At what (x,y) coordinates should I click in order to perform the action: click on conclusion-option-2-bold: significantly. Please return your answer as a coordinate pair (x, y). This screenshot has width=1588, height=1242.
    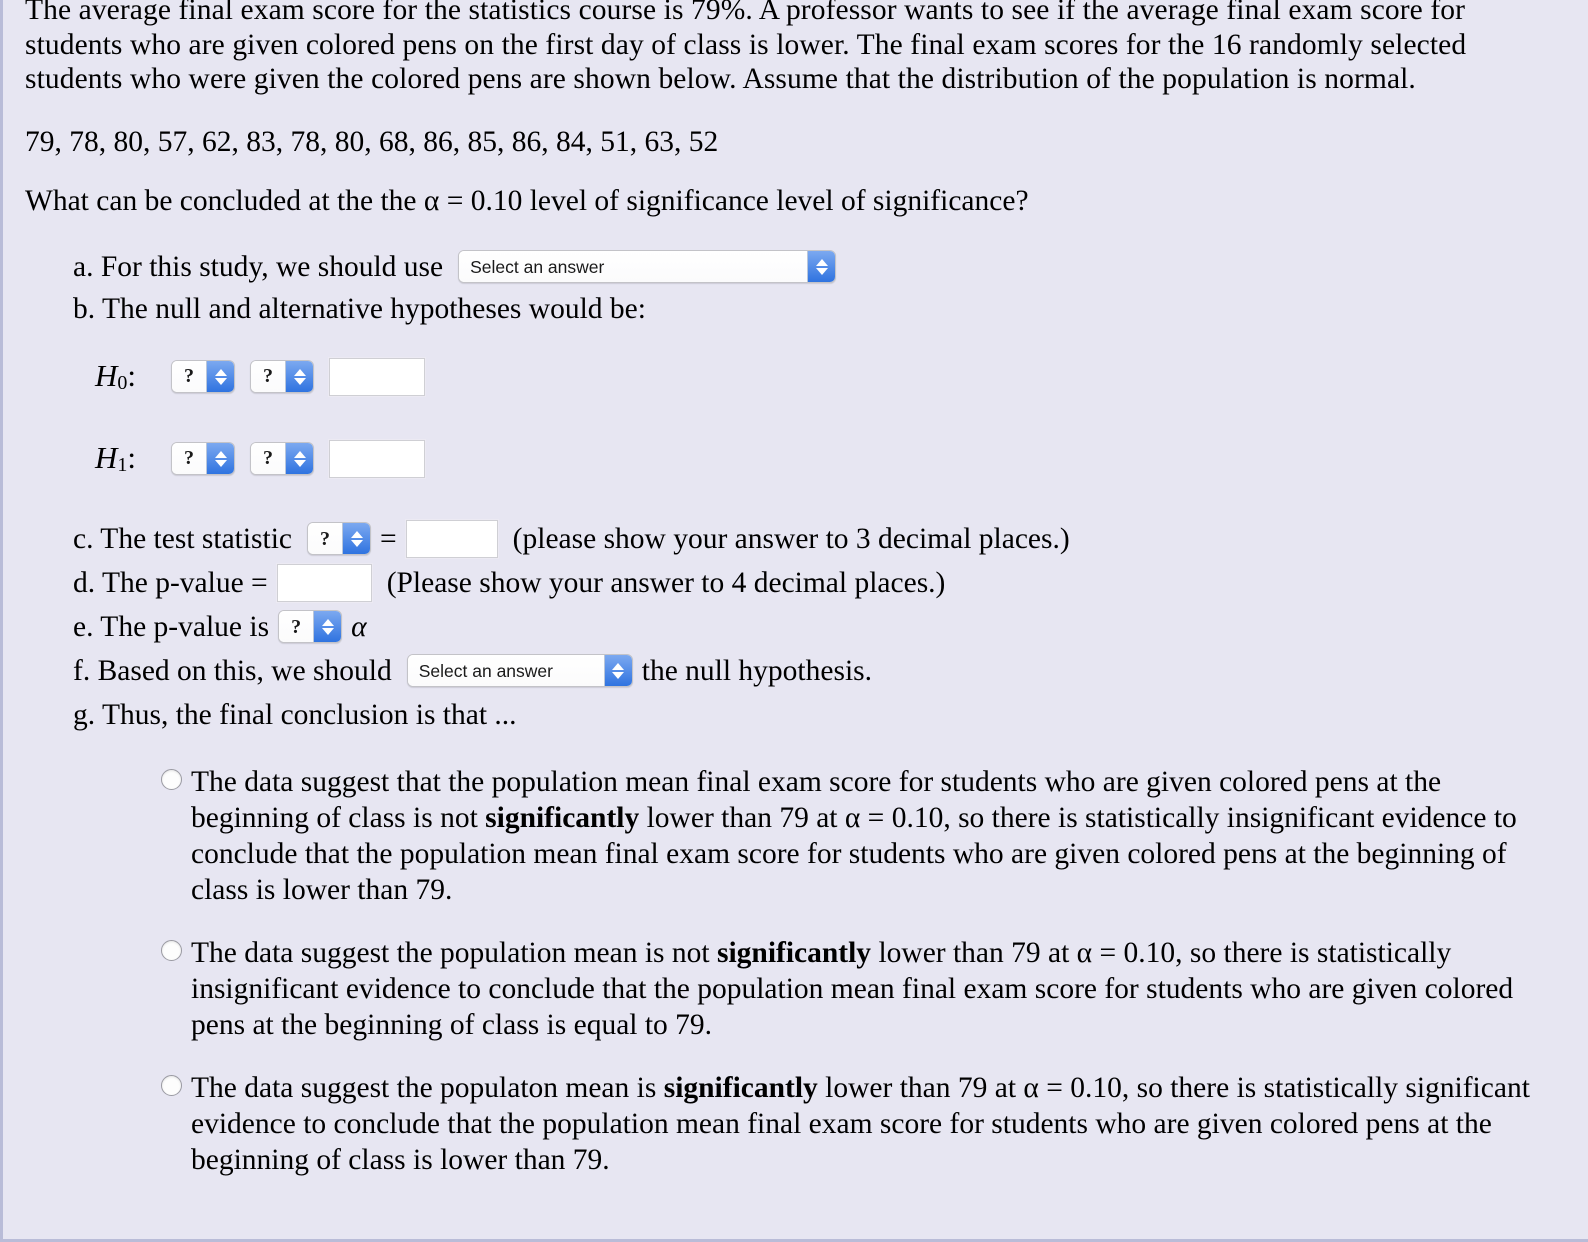
    Looking at the image, I should click on (794, 952).